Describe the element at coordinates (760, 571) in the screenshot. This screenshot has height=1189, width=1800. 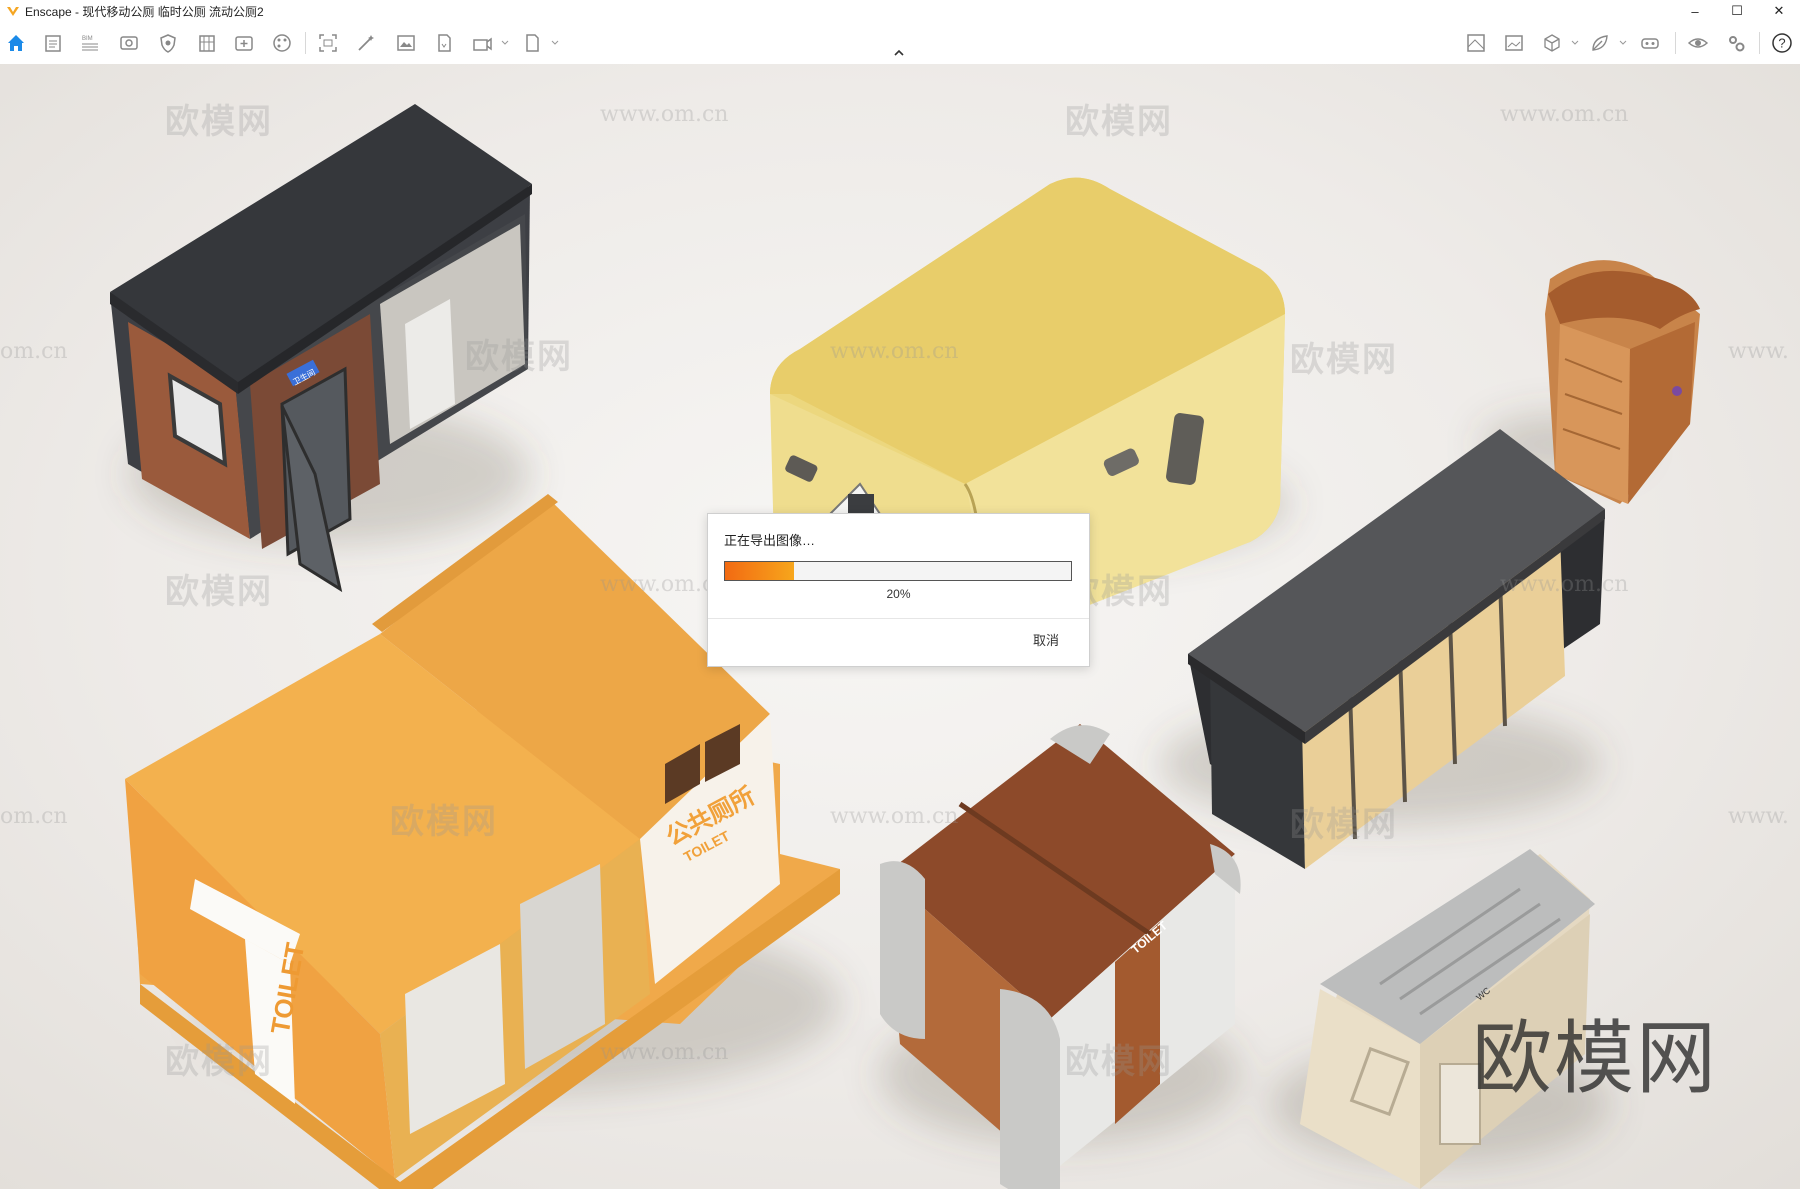
I see `progress-bar-fill` at that location.